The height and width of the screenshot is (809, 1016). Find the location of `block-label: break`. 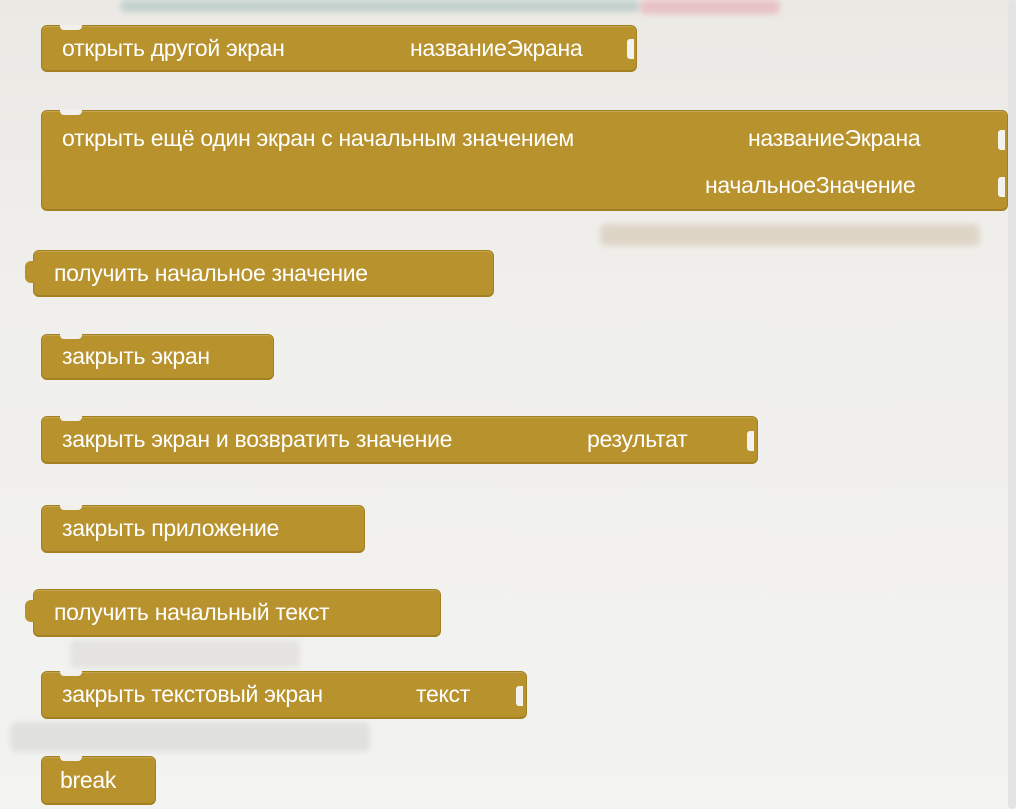

block-label: break is located at coordinates (88, 779).